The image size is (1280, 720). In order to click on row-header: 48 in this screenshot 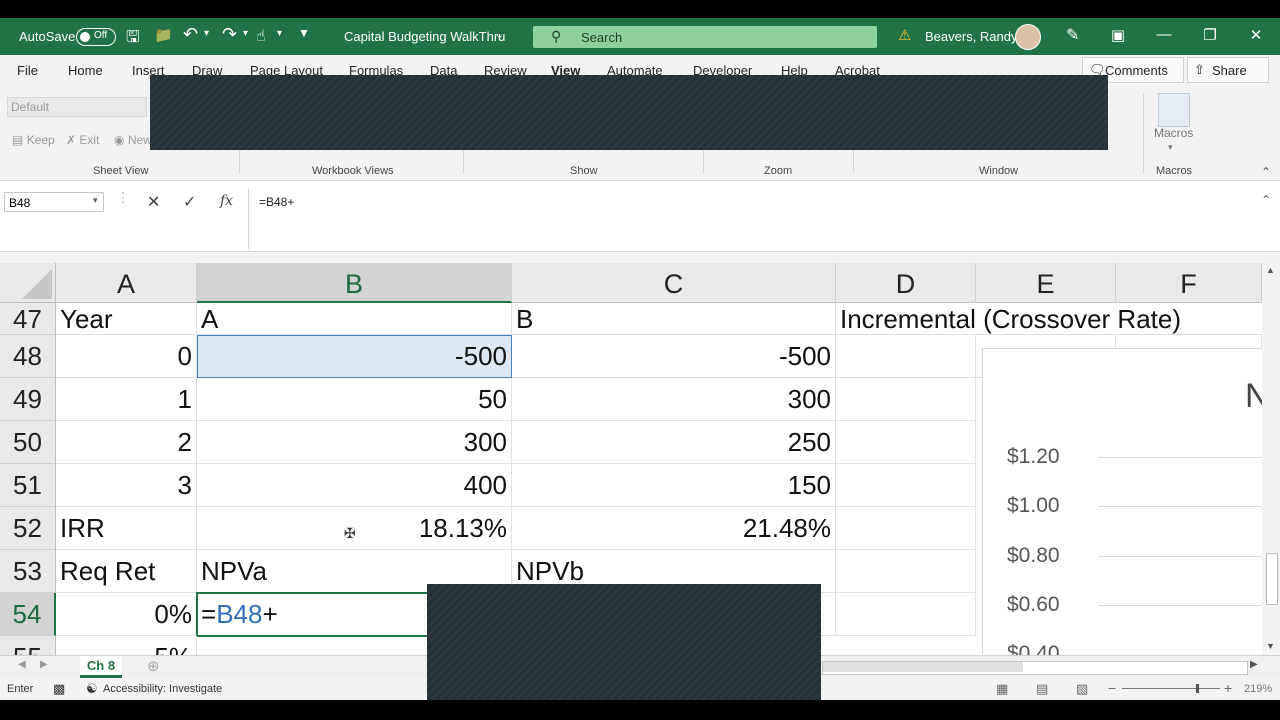, I will do `click(28, 356)`.